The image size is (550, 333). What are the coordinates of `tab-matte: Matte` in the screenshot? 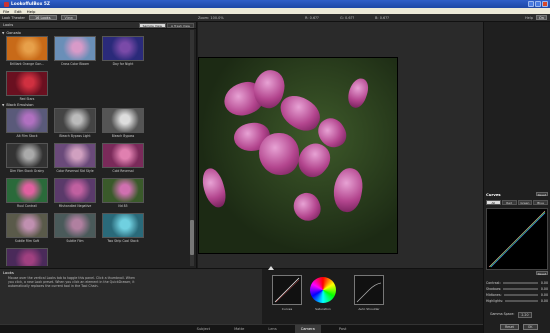 It's located at (239, 329).